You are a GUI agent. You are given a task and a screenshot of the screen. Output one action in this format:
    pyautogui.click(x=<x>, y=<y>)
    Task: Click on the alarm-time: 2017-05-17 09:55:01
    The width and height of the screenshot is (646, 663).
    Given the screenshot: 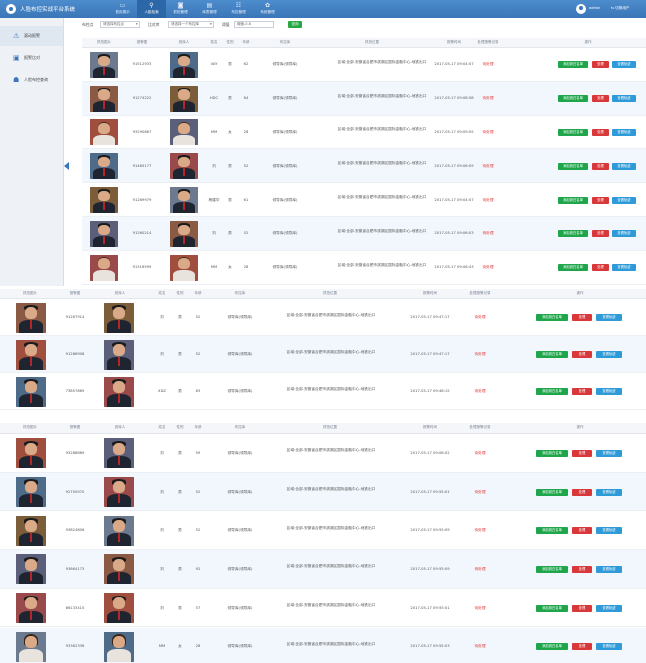 What is the action you would take?
    pyautogui.click(x=430, y=607)
    